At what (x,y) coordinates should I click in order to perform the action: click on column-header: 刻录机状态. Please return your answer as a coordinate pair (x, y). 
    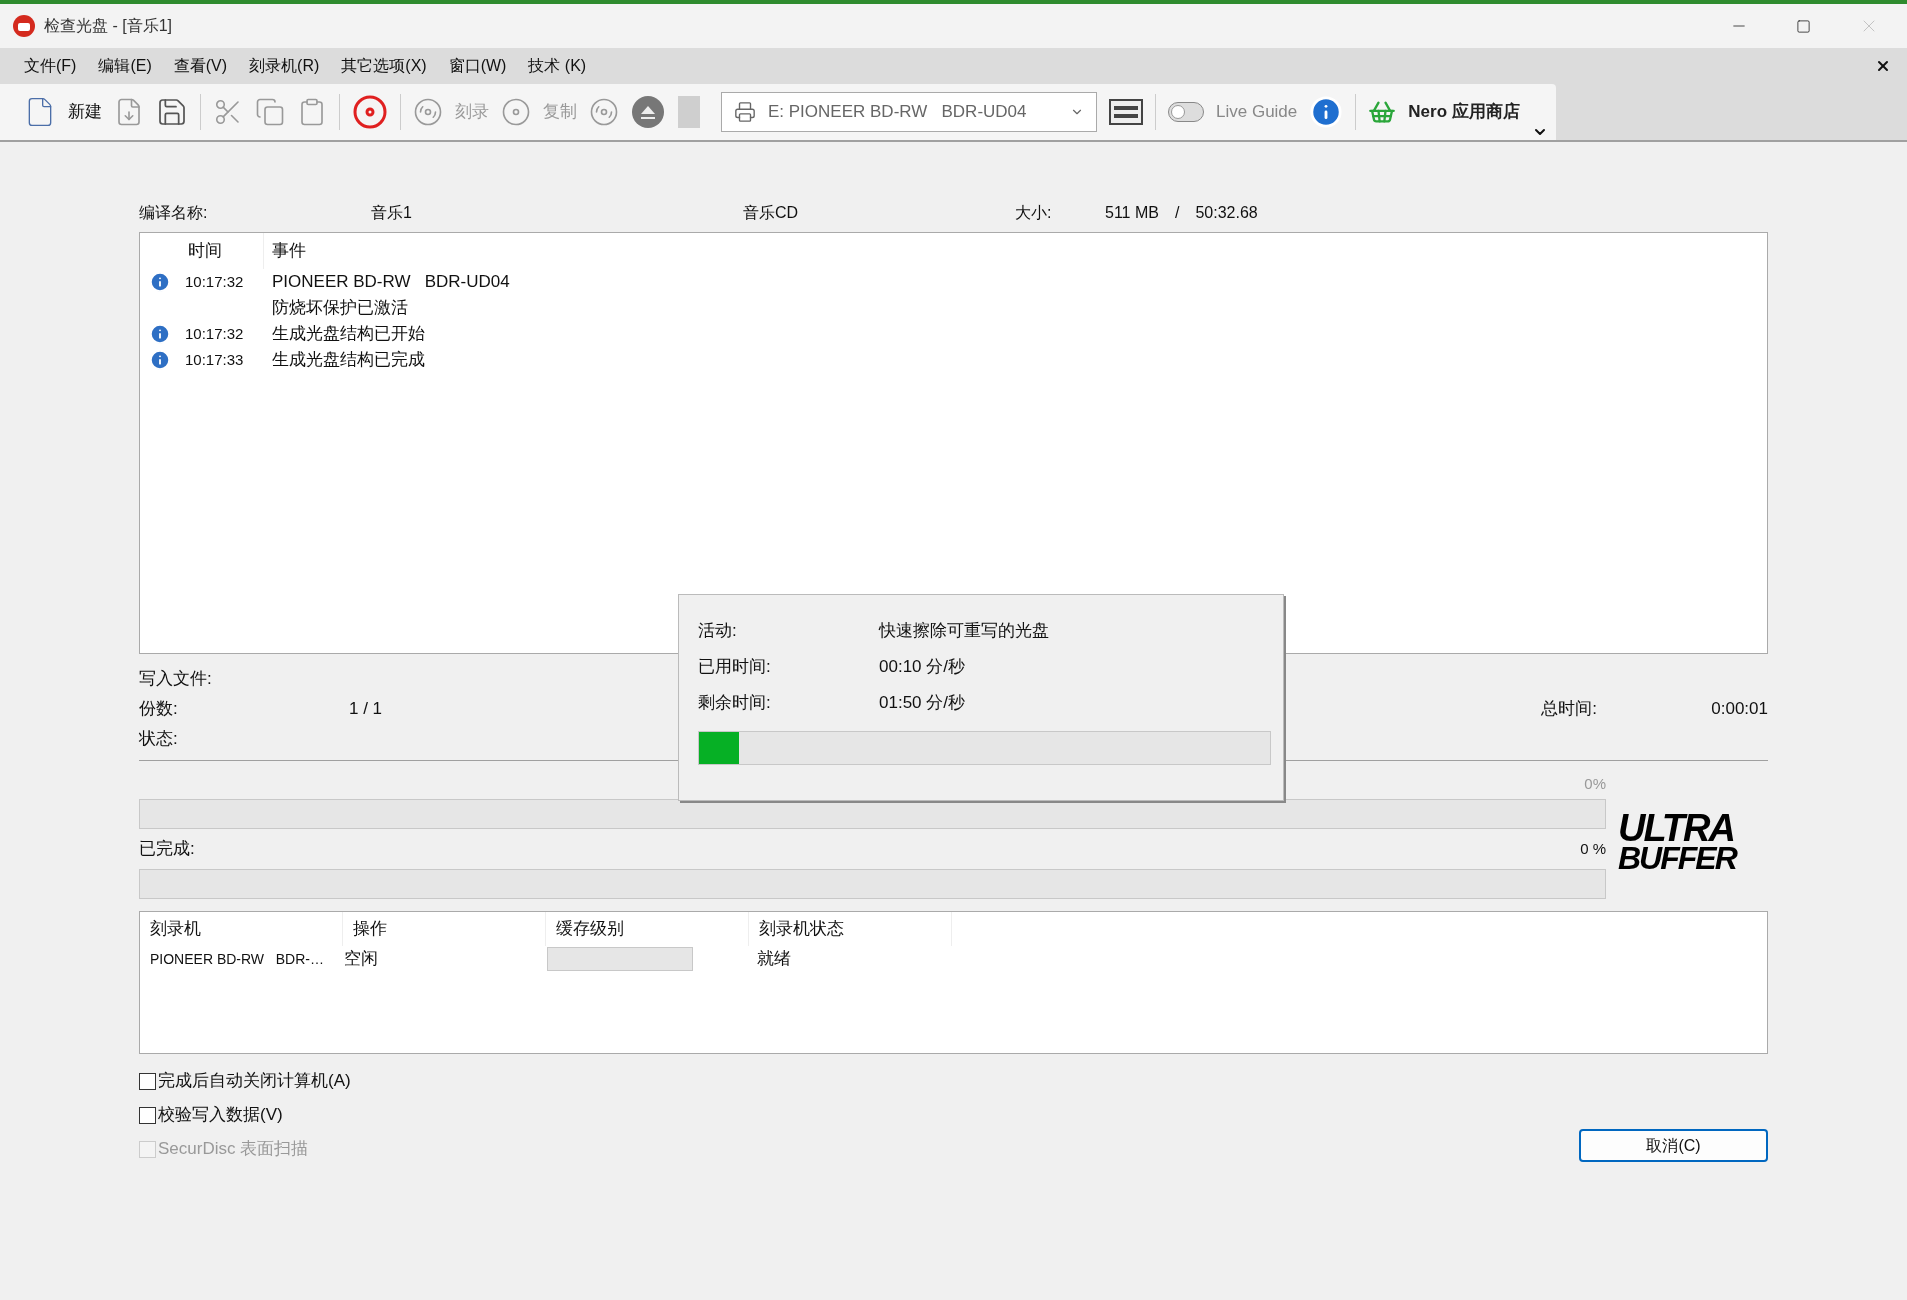
    Looking at the image, I should click on (850, 929).